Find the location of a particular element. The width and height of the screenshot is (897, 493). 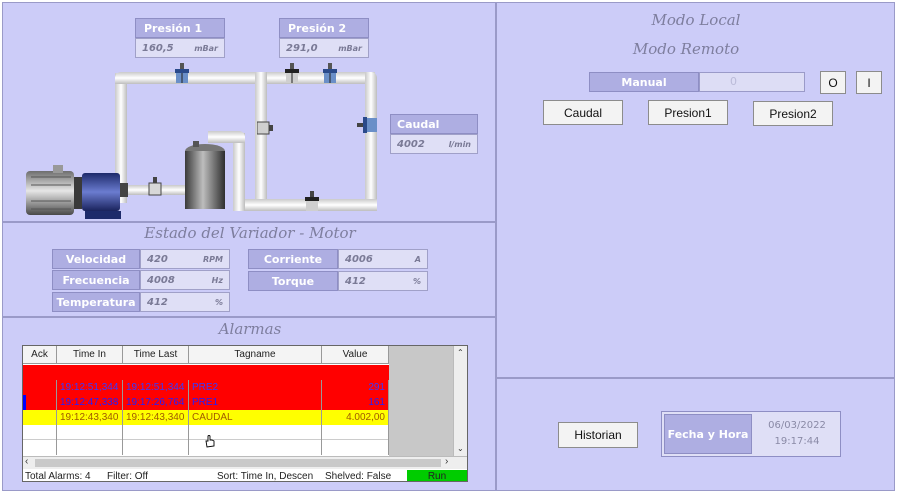

horizontal-scrollbar: ‹ › is located at coordinates (245, 462).